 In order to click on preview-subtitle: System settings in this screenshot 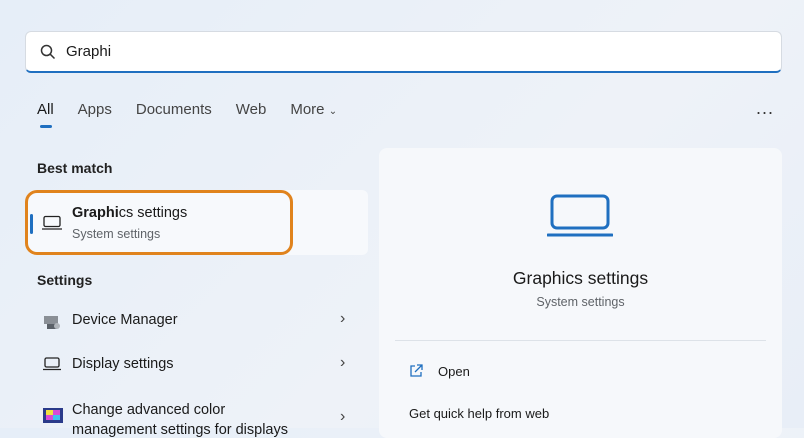, I will do `click(580, 302)`.